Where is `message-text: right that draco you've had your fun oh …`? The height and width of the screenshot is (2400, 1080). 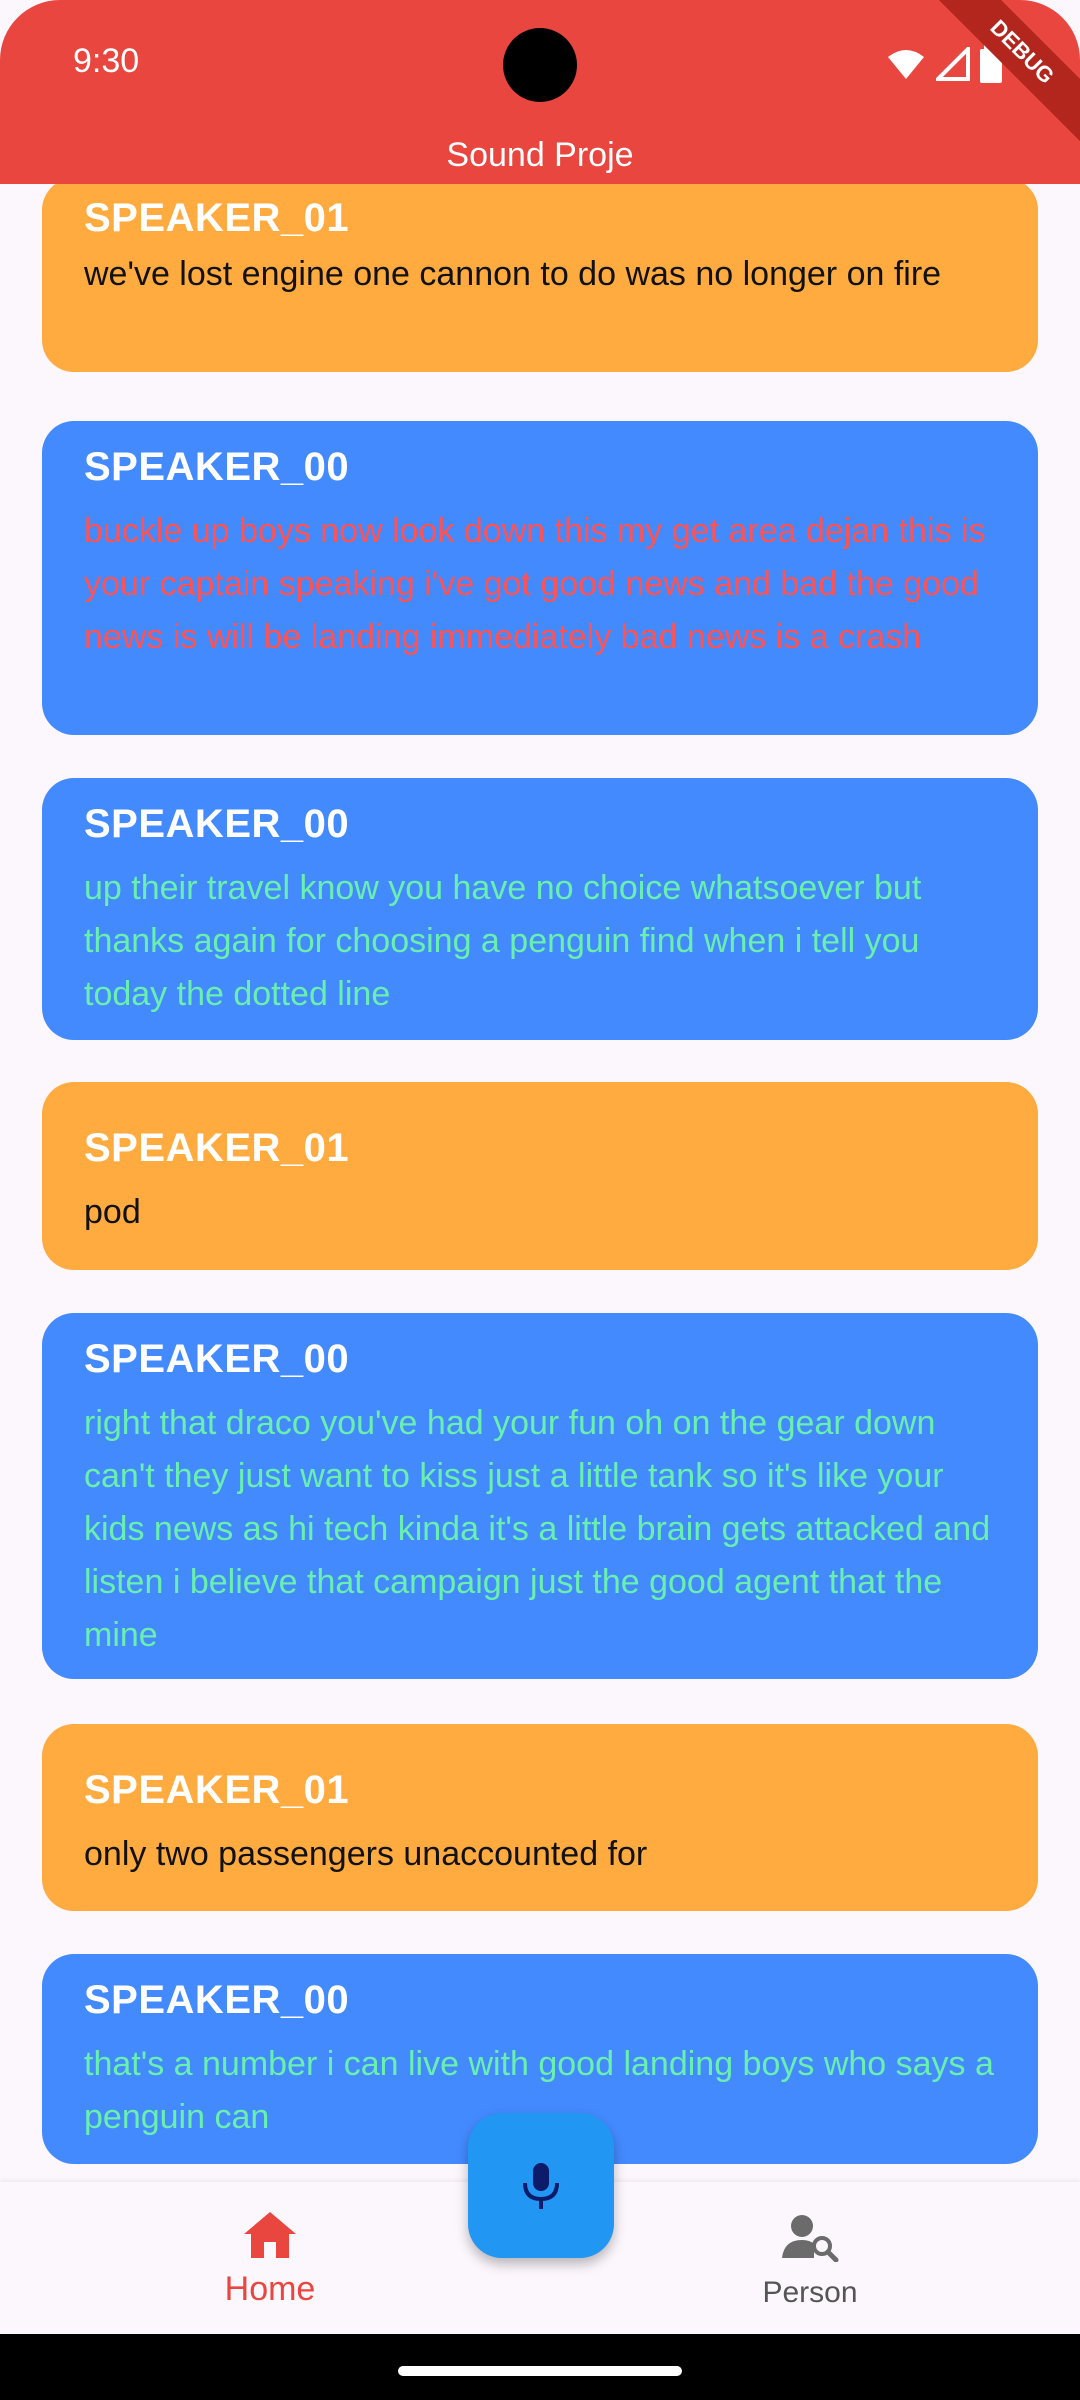
message-text: right that draco you've had your fun oh … is located at coordinates (537, 1529).